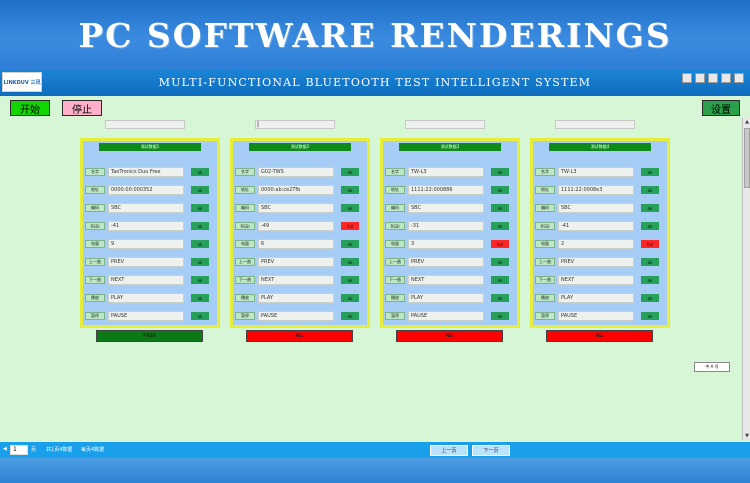  Describe the element at coordinates (375, 450) in the screenshot. I see `pagination-bar: ◀ 1 页 共1页4数据 每页4数据 上一页 下一页` at that location.